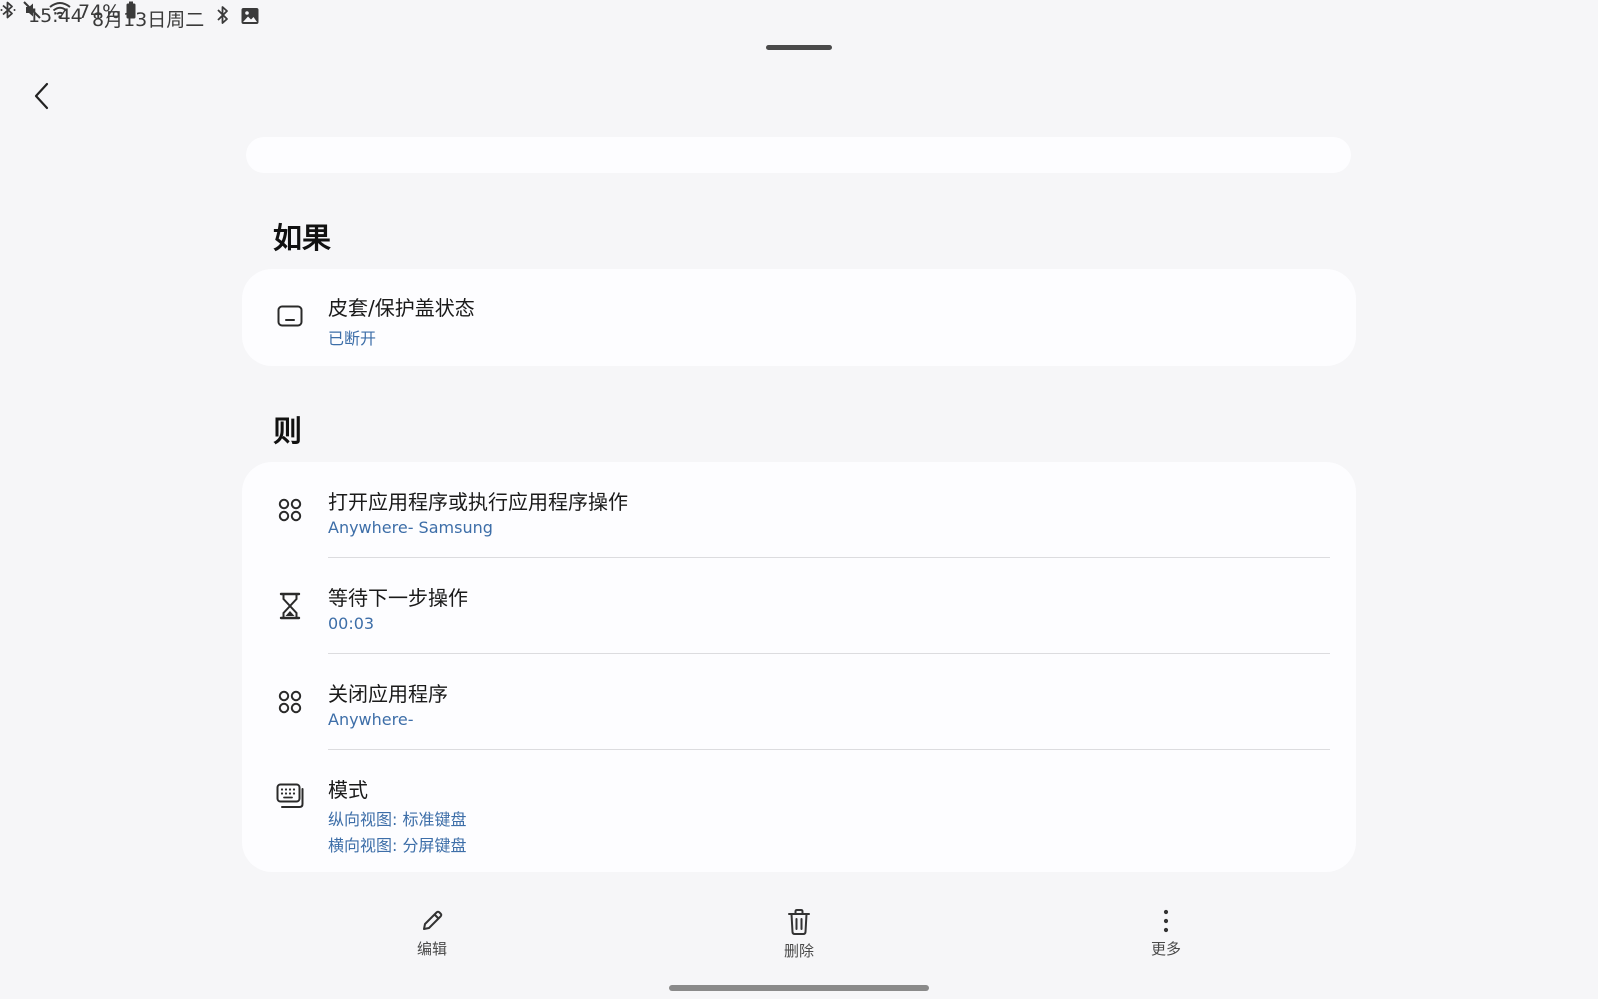 Image resolution: width=1598 pixels, height=999 pixels. Describe the element at coordinates (431, 949) in the screenshot. I see `edit-label: 编辑` at that location.